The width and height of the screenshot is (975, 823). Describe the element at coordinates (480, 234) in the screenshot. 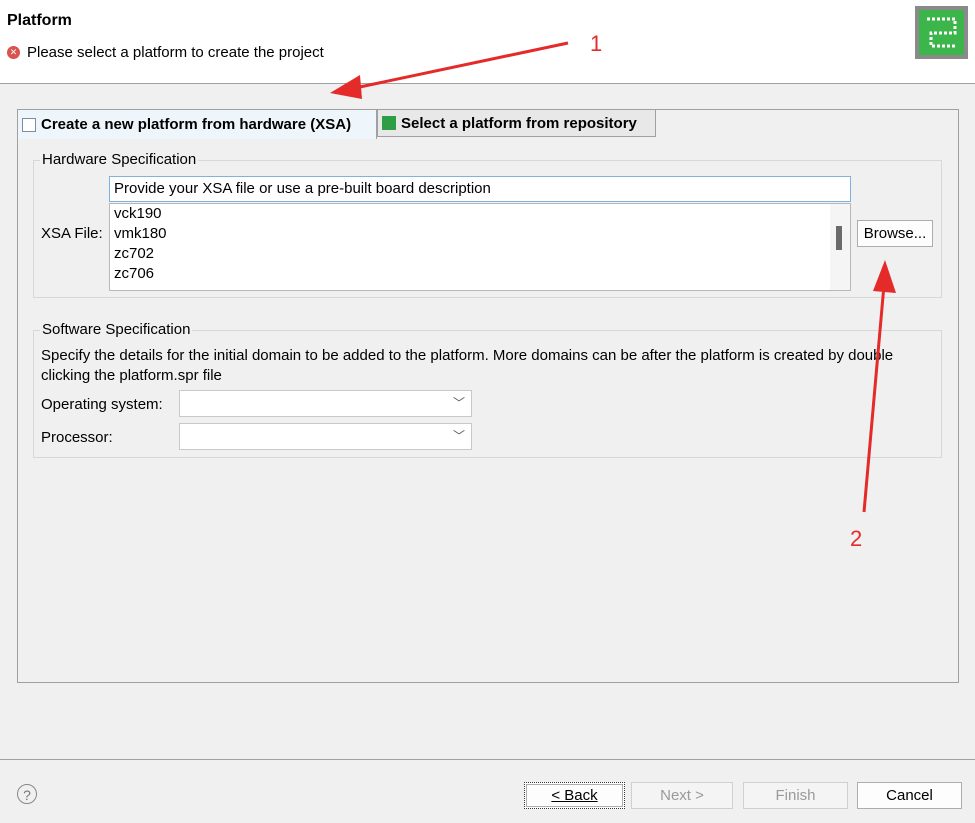

I see `list-item: vmk180` at that location.